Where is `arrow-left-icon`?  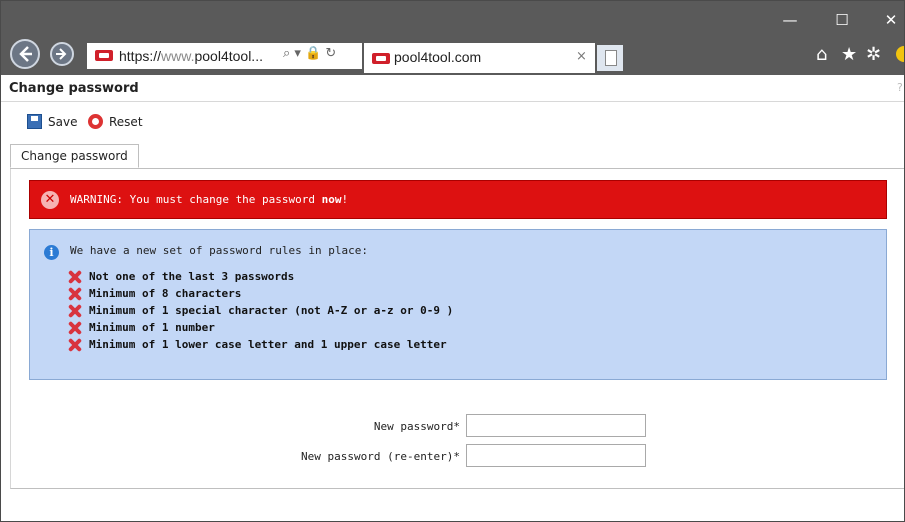 arrow-left-icon is located at coordinates (25, 54).